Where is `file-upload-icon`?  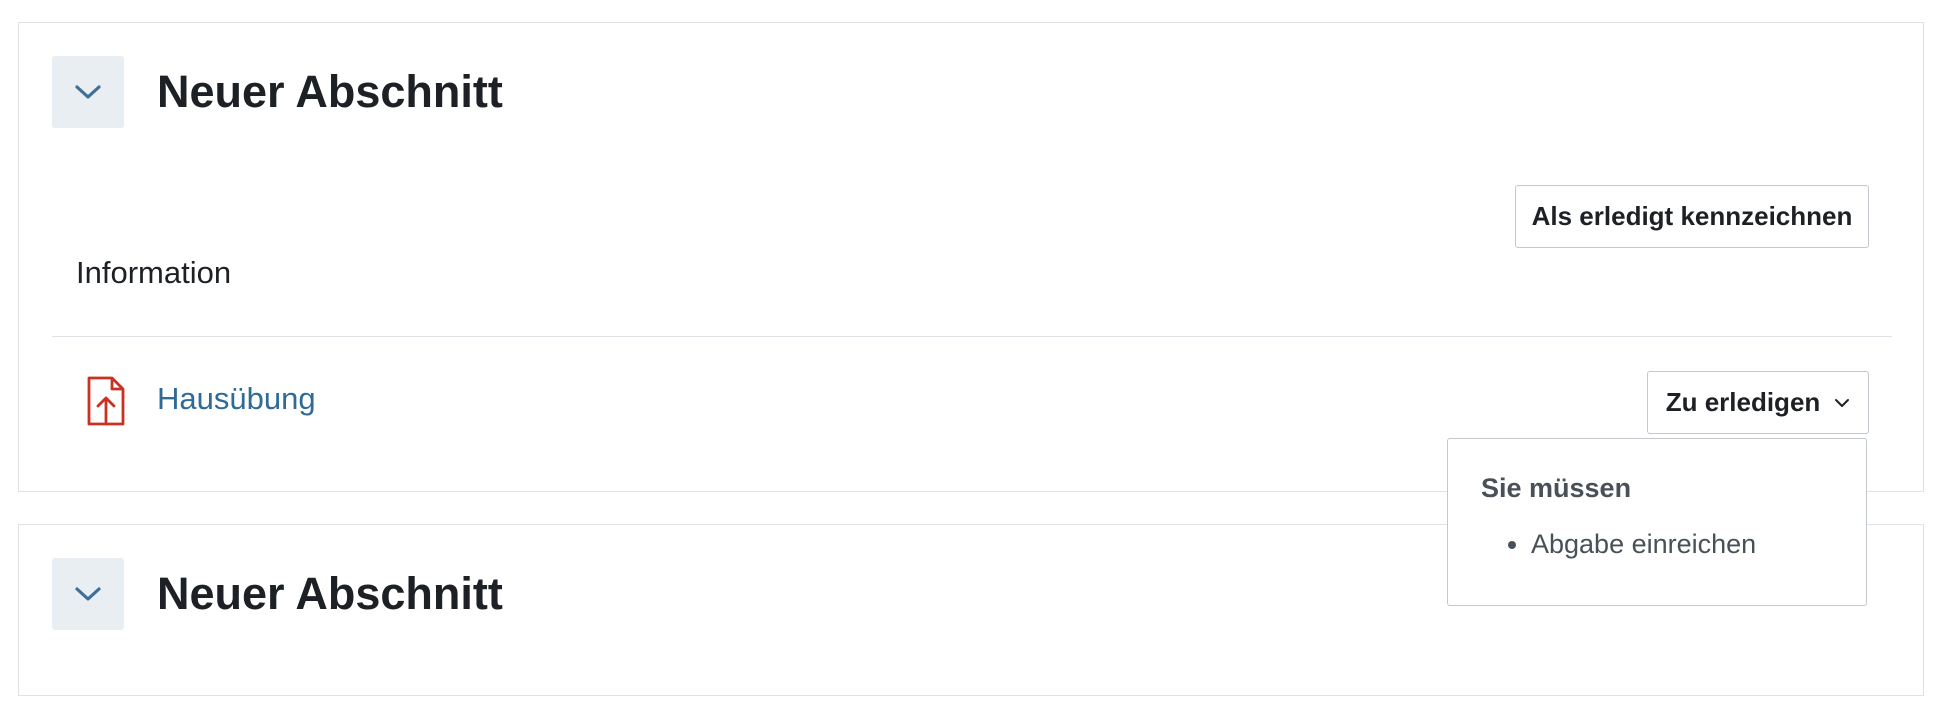
file-upload-icon is located at coordinates (106, 401).